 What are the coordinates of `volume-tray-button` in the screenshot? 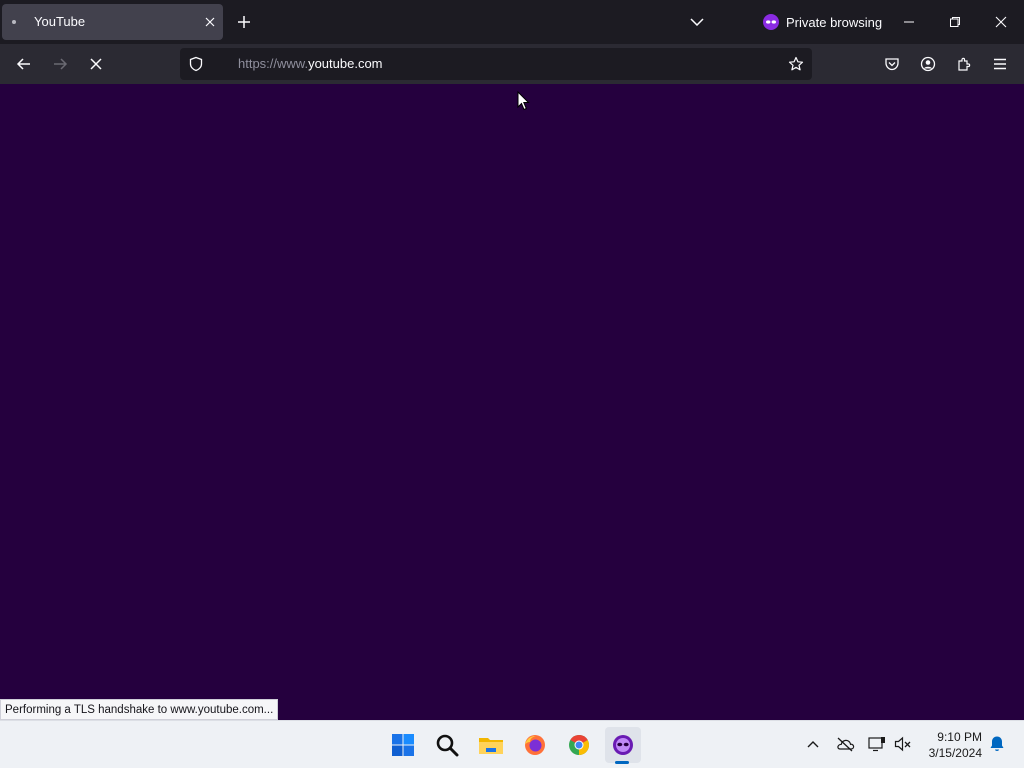 It's located at (903, 744).